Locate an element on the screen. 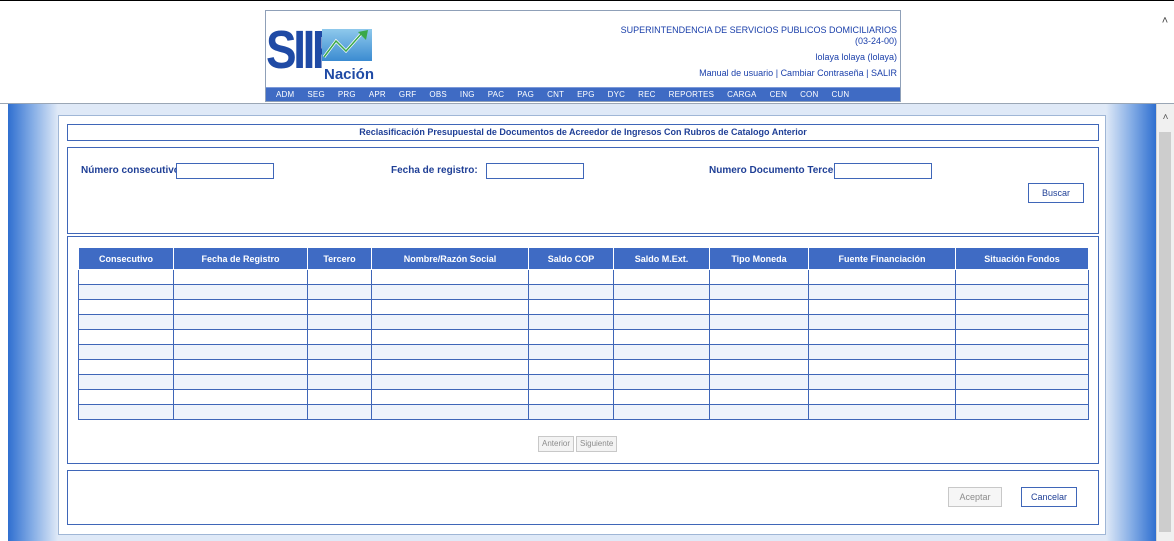 The height and width of the screenshot is (541, 1174). siif-logo: SIIF Nación is located at coordinates (321, 53).